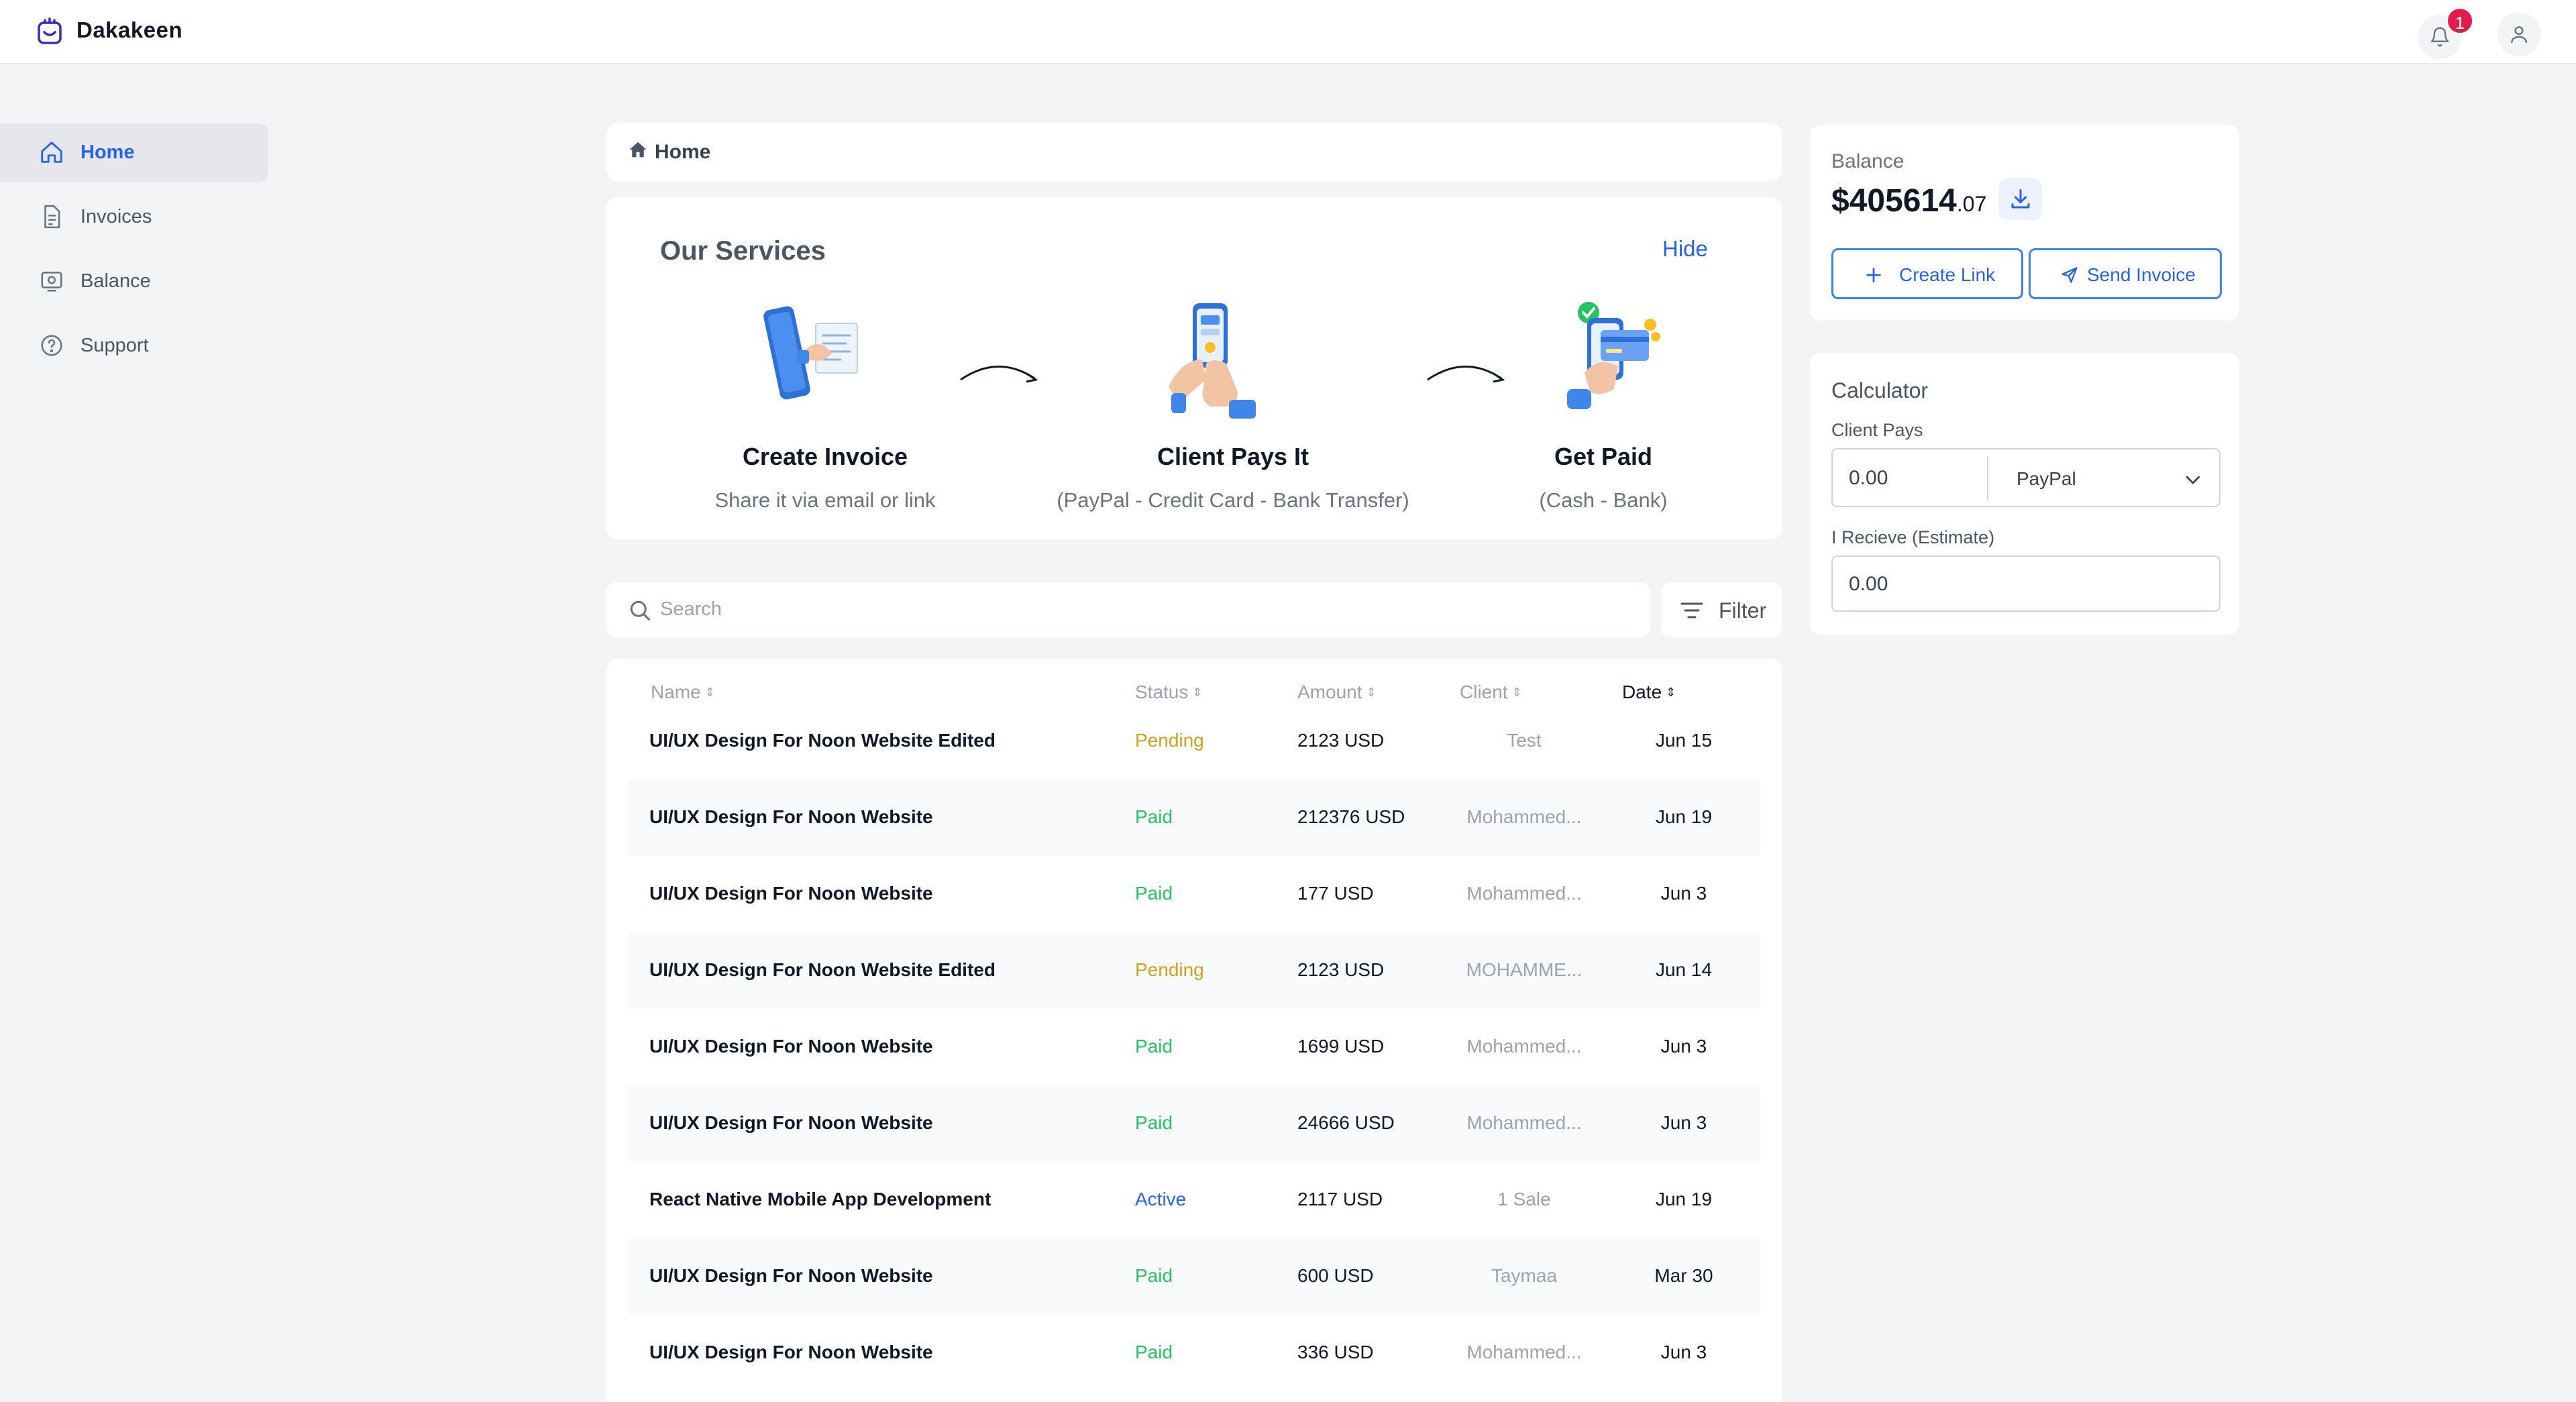  What do you see at coordinates (1971, 204) in the screenshot?
I see `balance-cents: .07` at bounding box center [1971, 204].